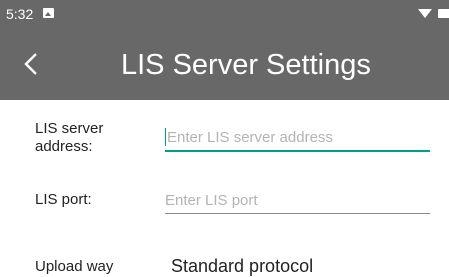 This screenshot has width=449, height=277. I want to click on page-title: LIS Server Settings, so click(246, 65).